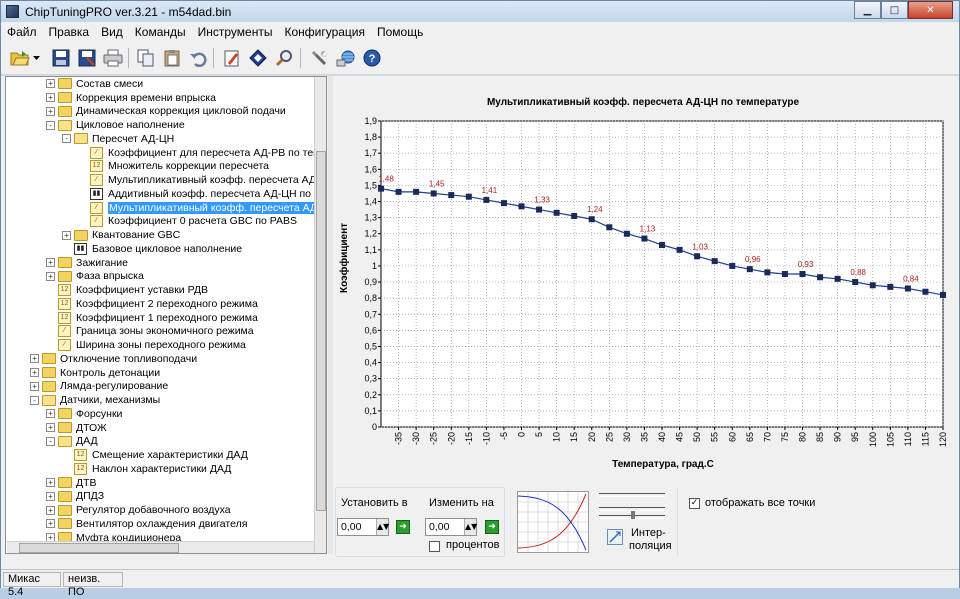  Describe the element at coordinates (232, 58) in the screenshot. I see `edit-button` at that location.